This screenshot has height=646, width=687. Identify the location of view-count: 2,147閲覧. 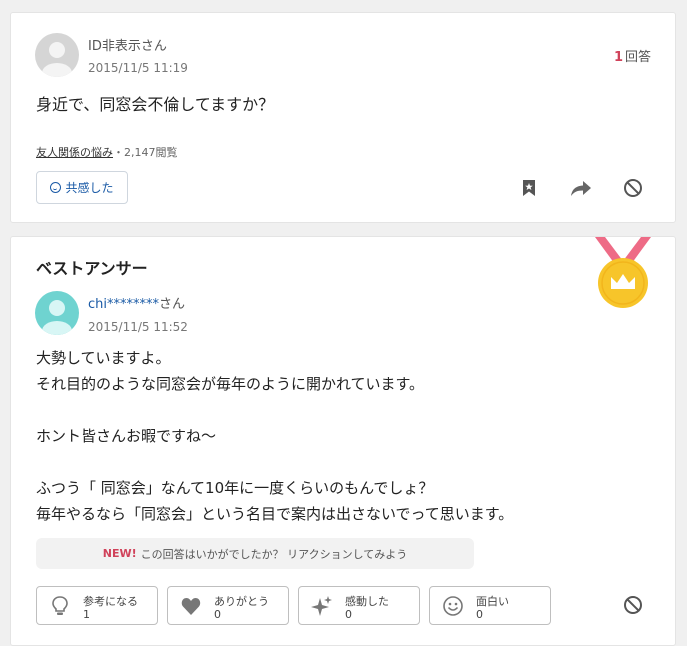
(151, 152).